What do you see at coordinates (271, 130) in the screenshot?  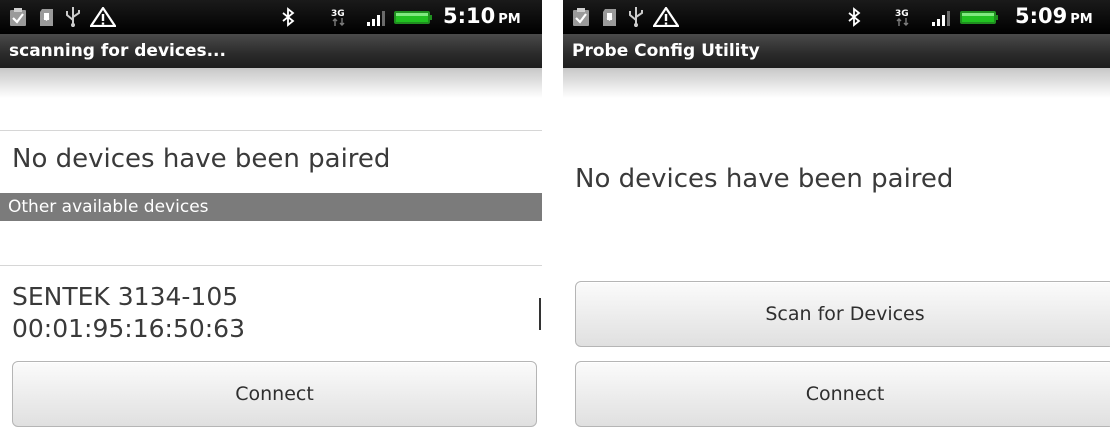 I see `divider` at bounding box center [271, 130].